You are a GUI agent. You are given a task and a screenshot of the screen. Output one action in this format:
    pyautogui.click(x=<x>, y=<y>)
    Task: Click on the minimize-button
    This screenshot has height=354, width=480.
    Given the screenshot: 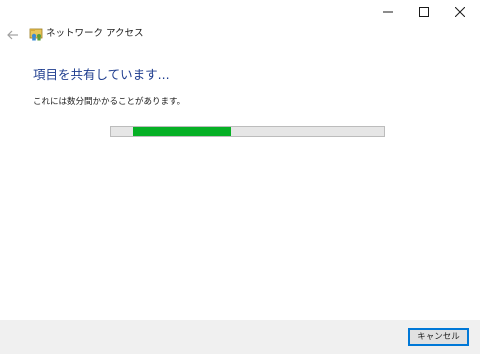 What is the action you would take?
    pyautogui.click(x=388, y=12)
    